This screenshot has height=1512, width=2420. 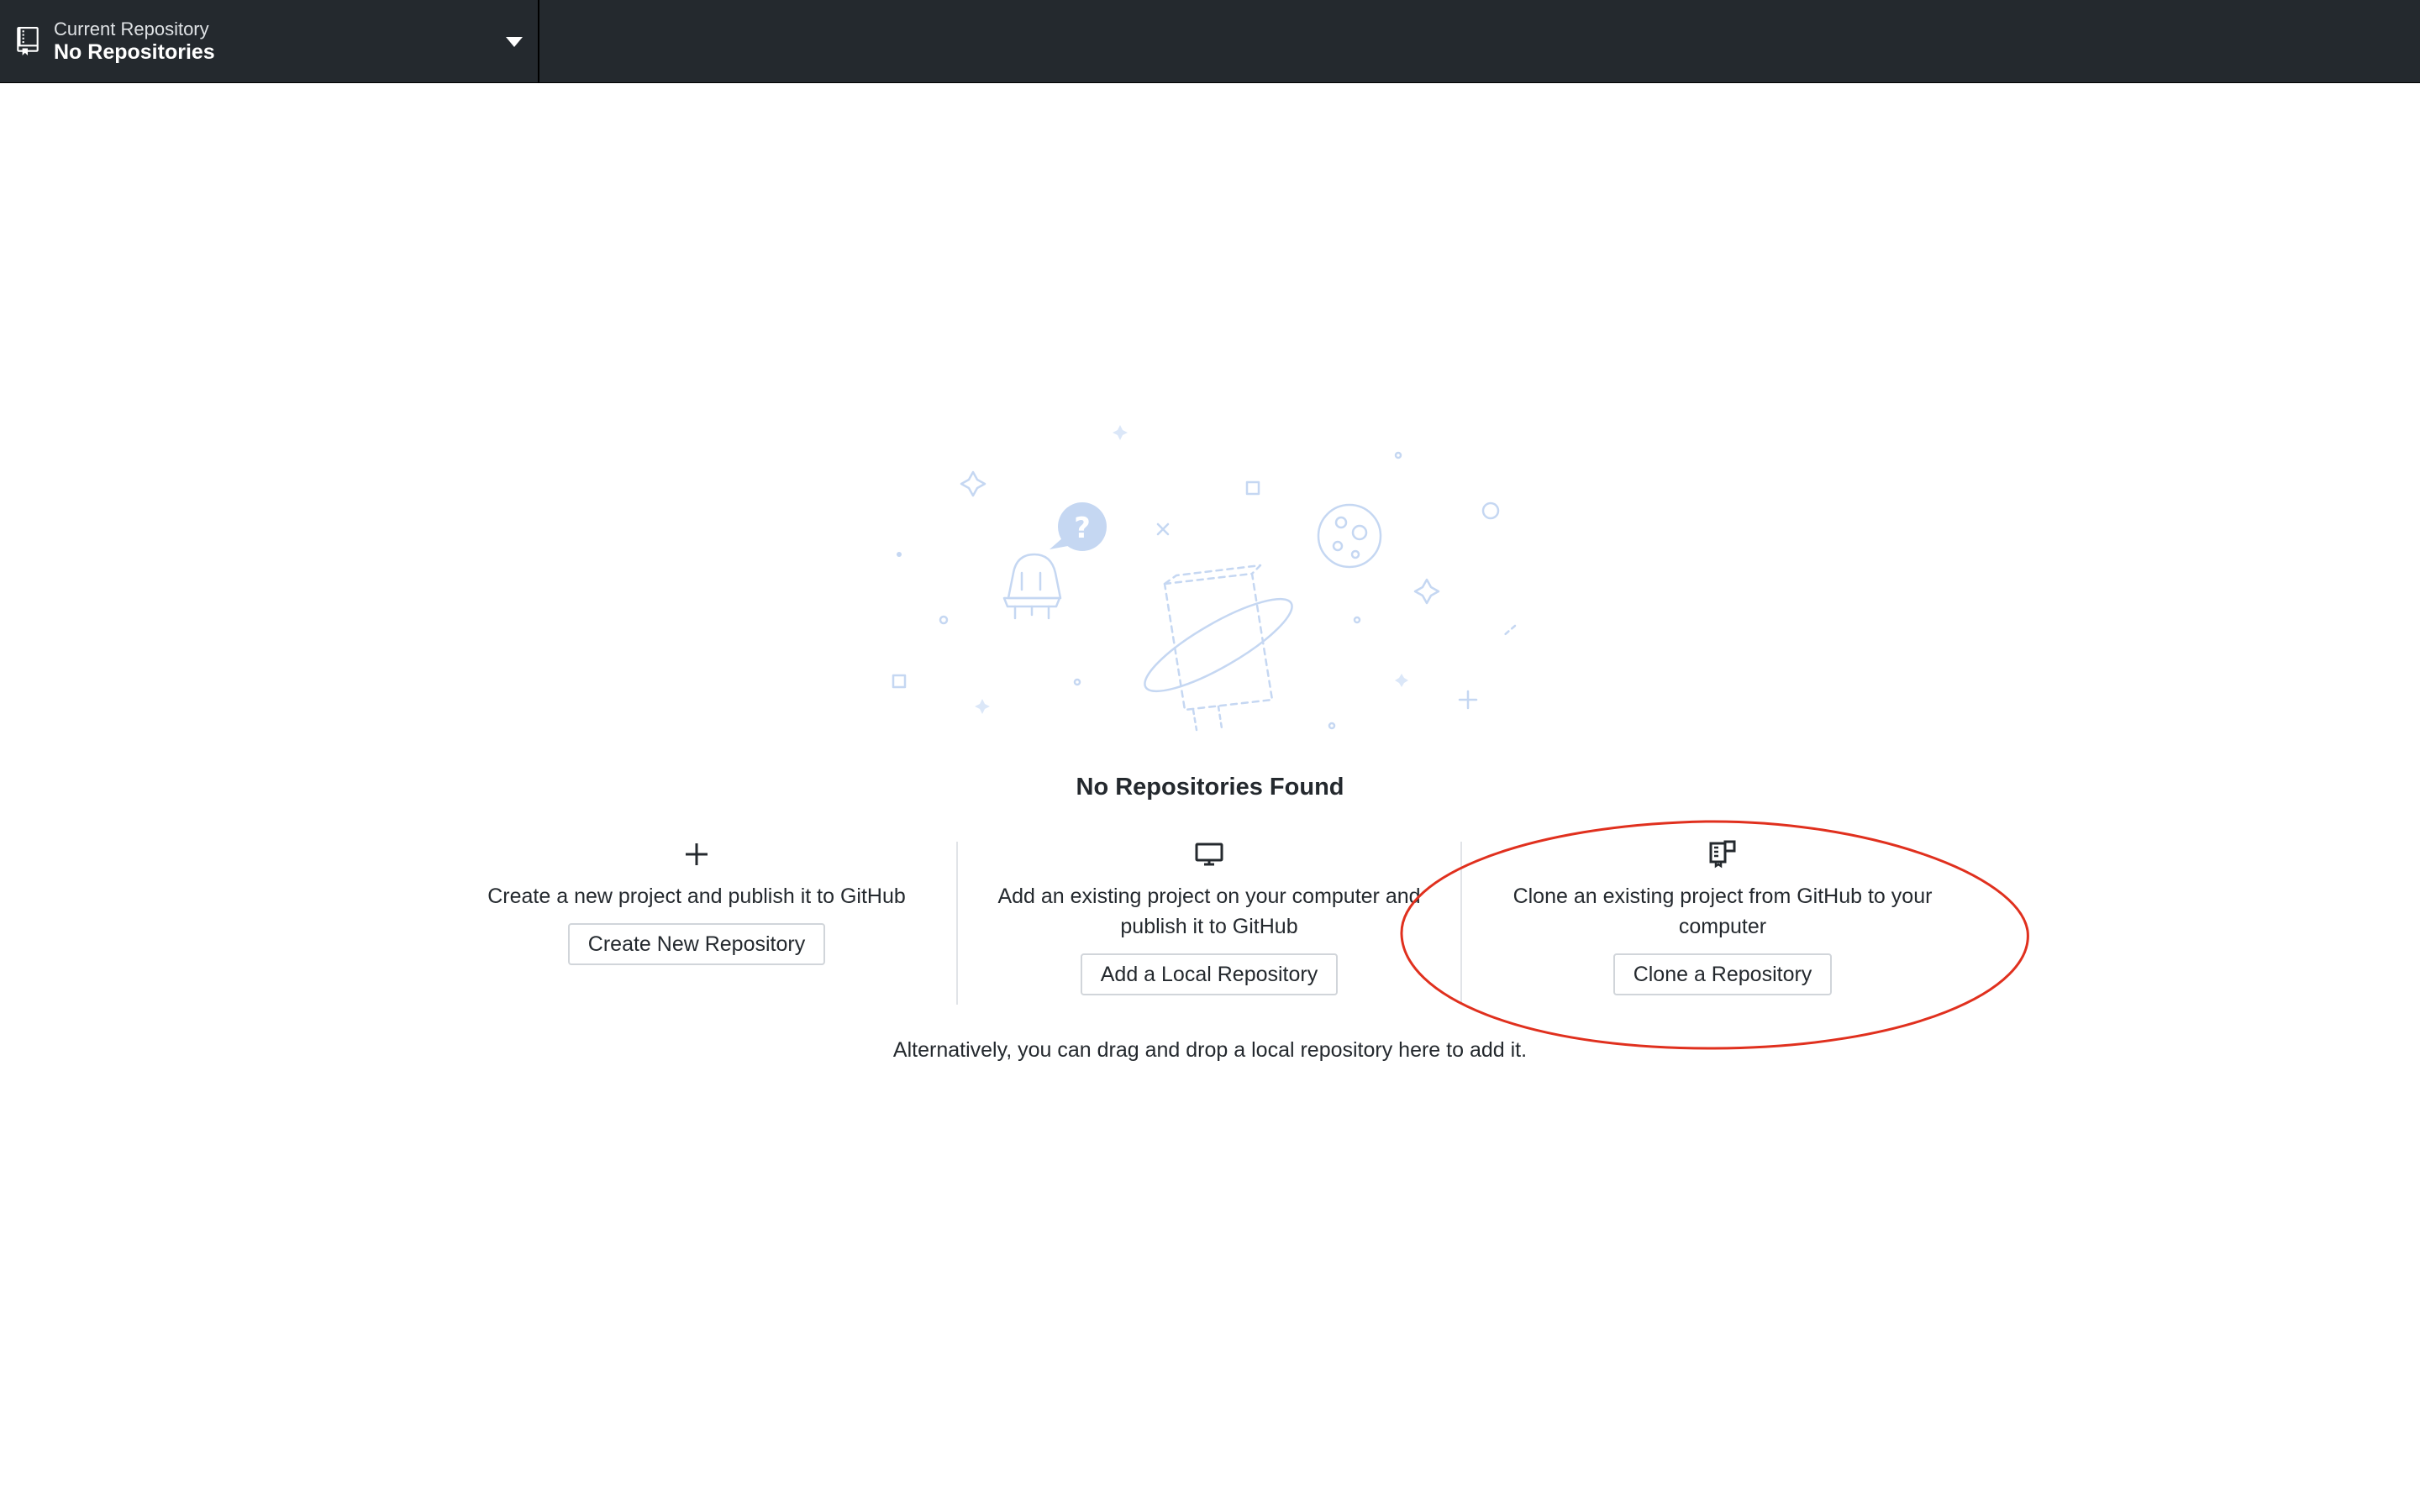 What do you see at coordinates (269, 41) in the screenshot?
I see `current-repository-dropdown: Current Repository No Repositories` at bounding box center [269, 41].